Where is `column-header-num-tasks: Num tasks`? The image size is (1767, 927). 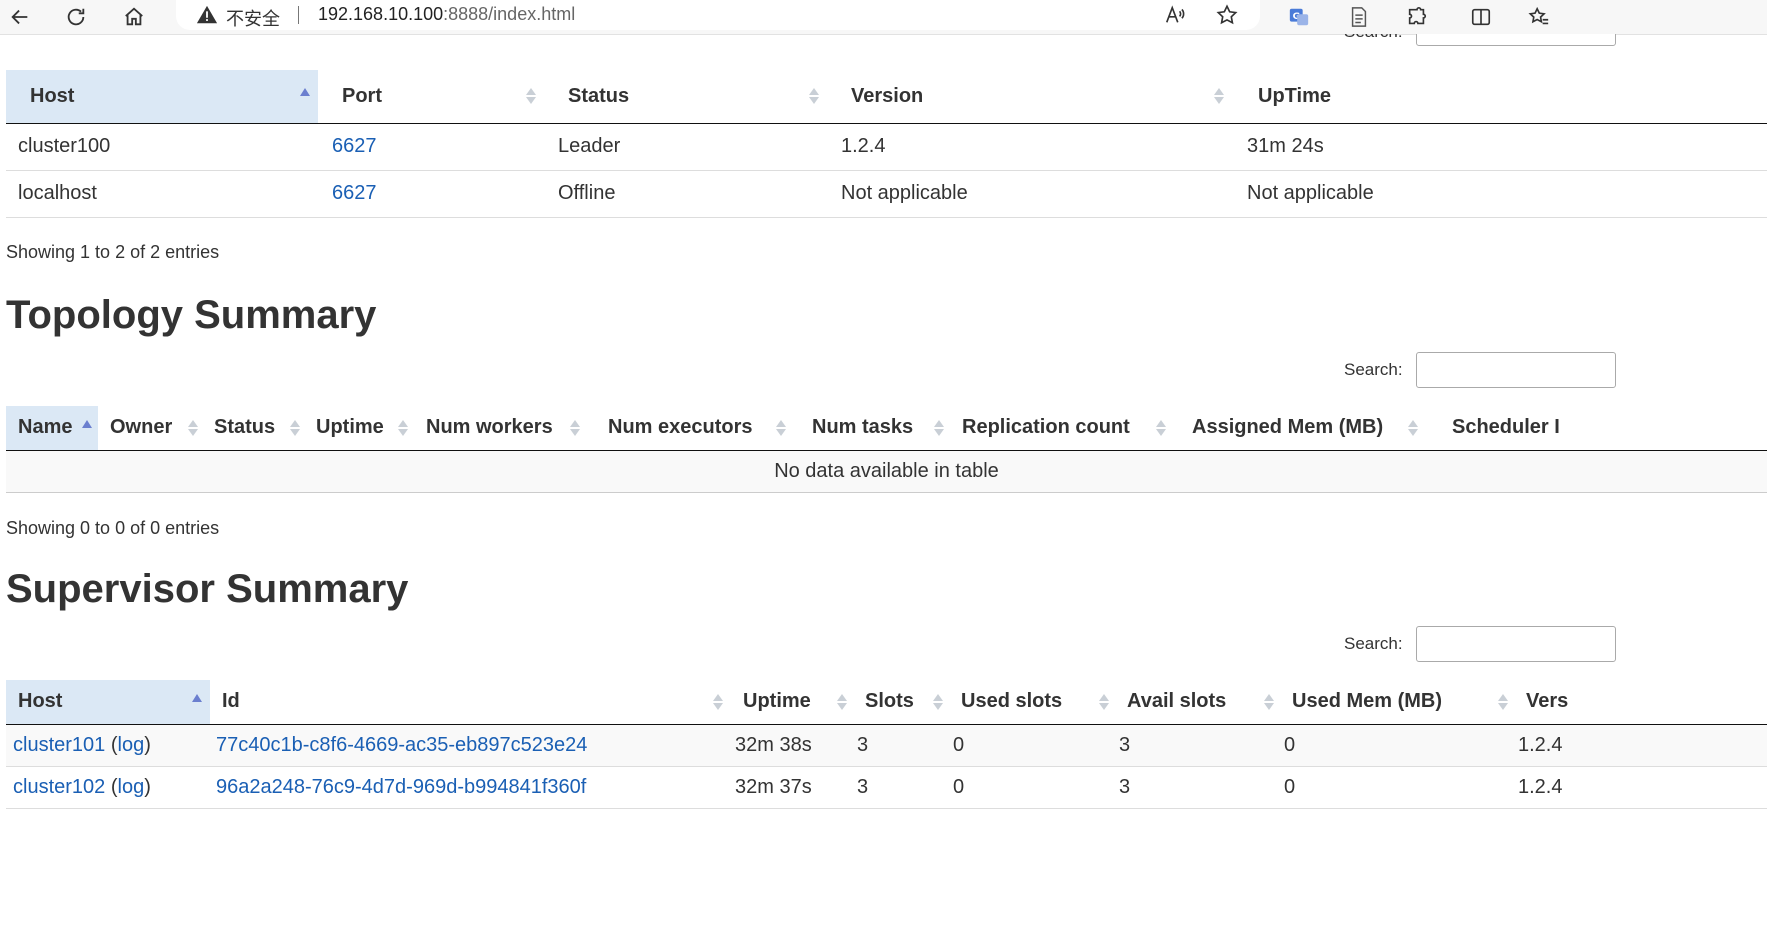
column-header-num-tasks: Num tasks is located at coordinates (875, 428).